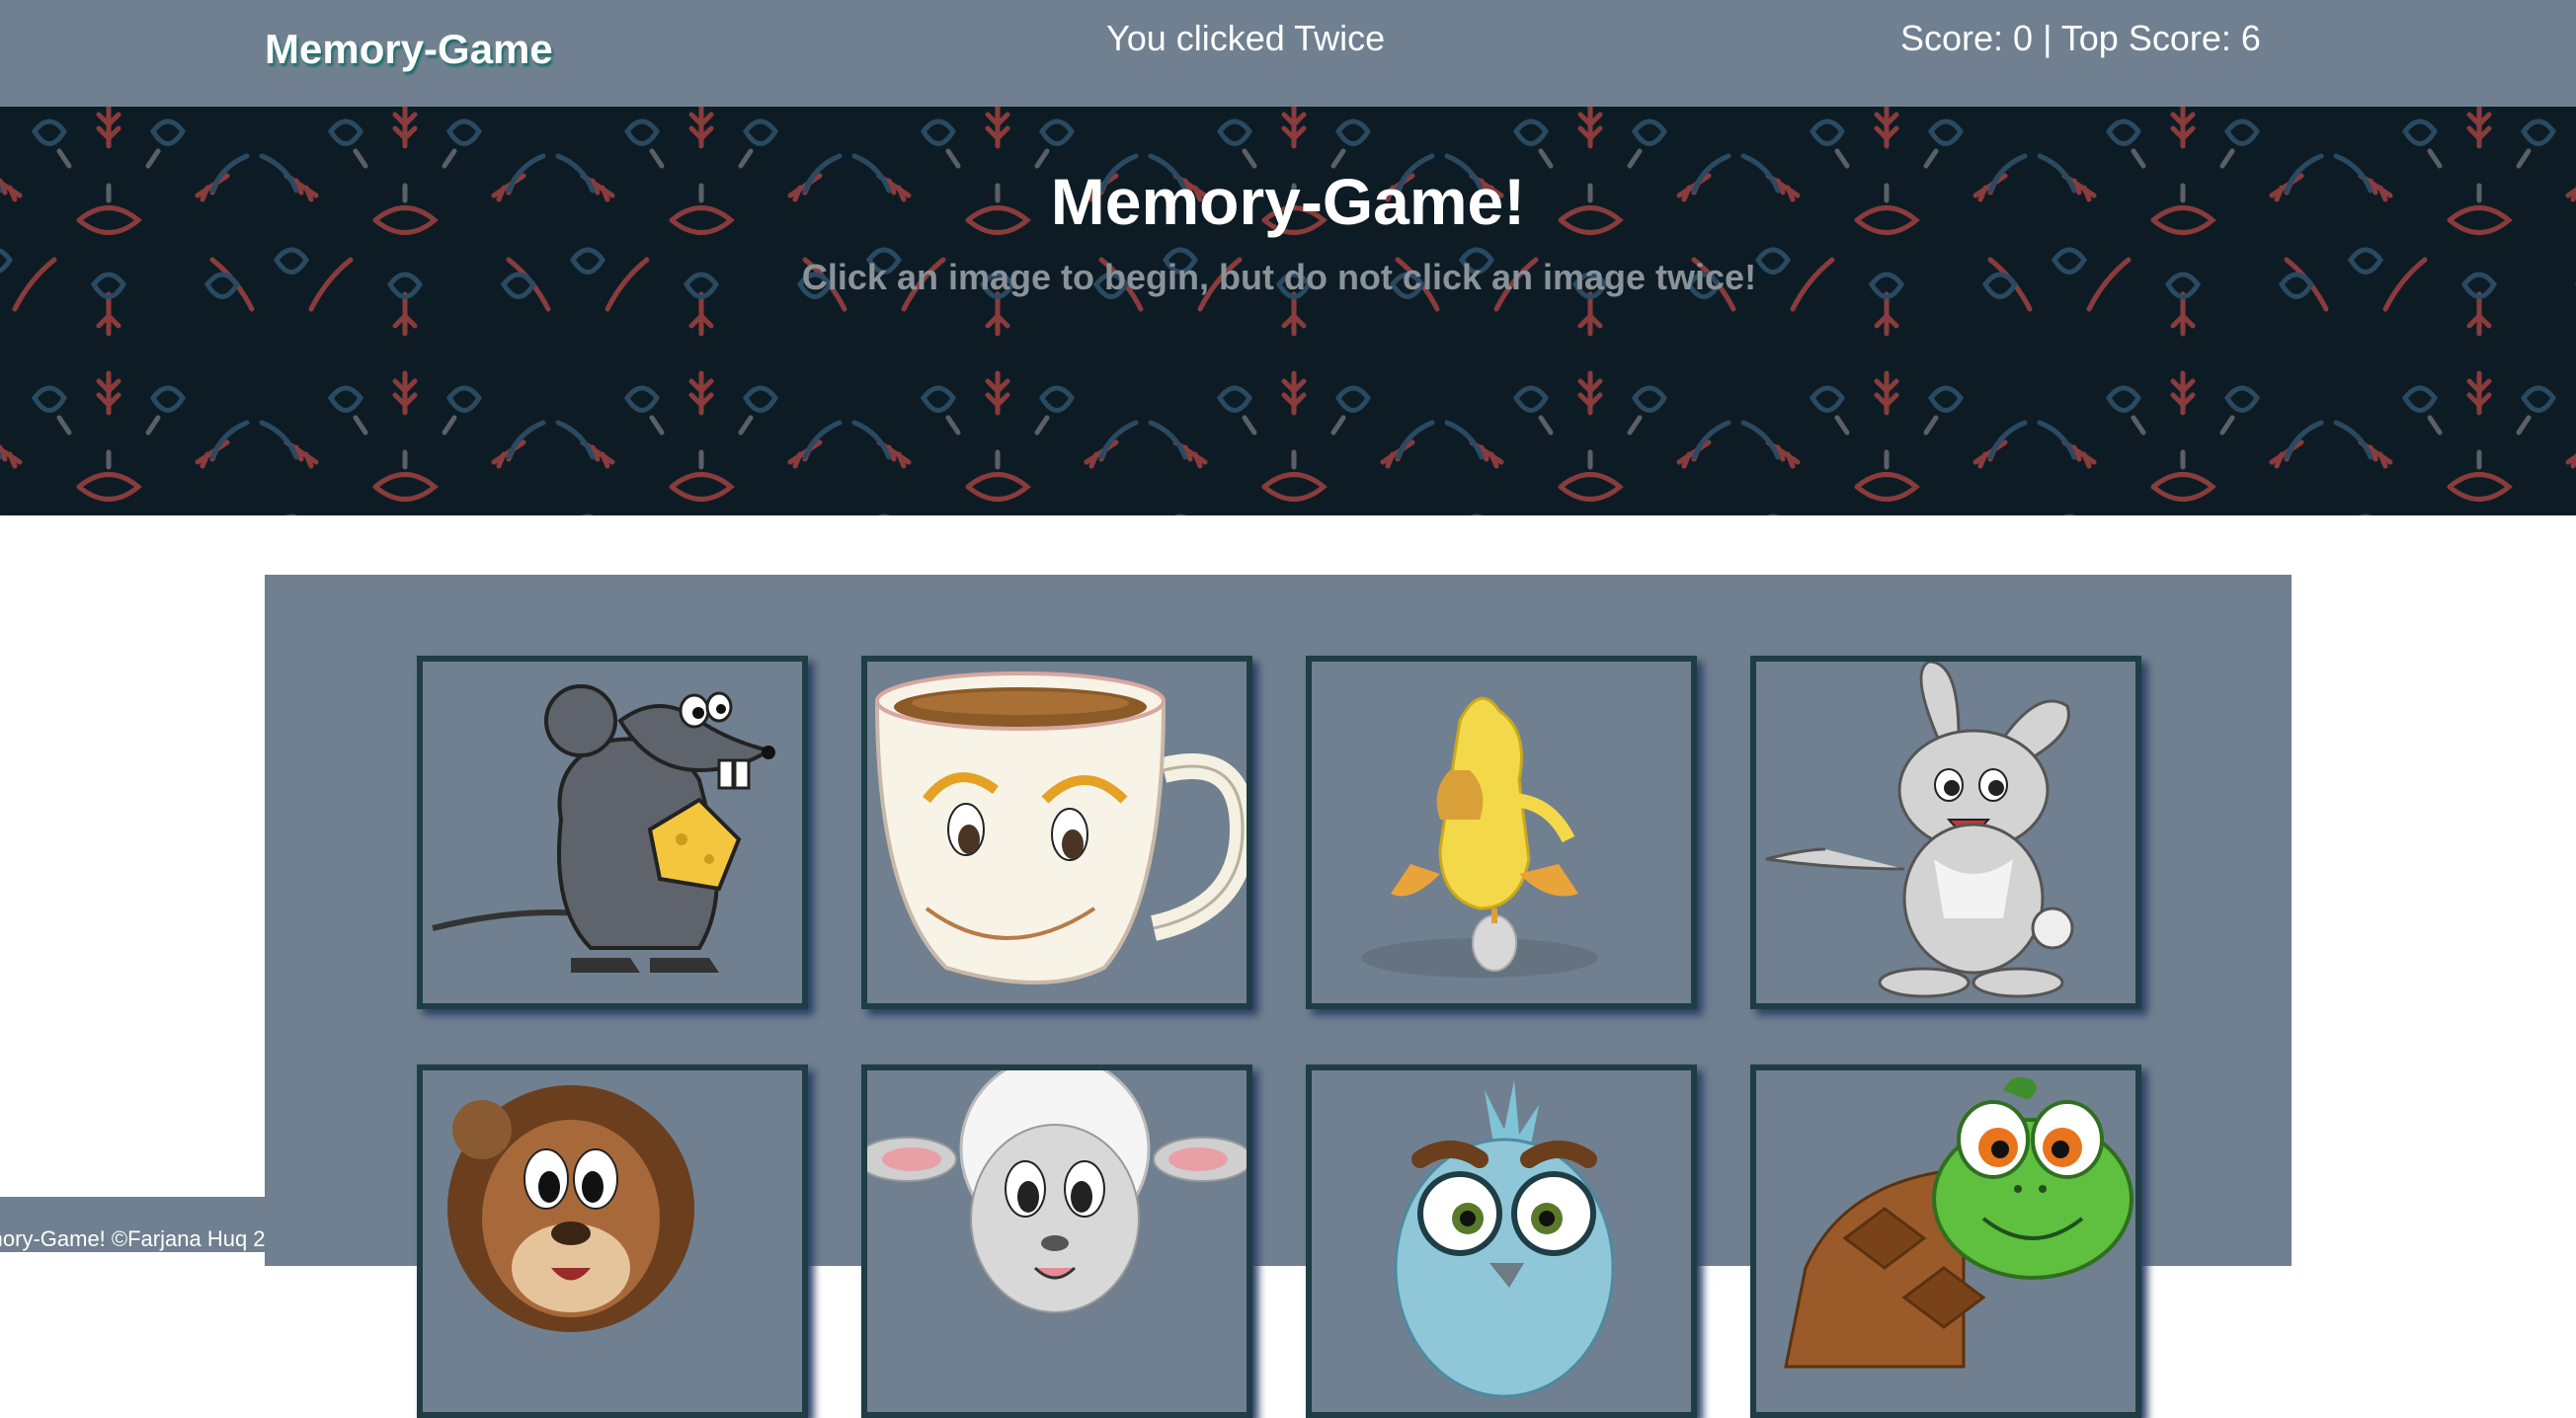 Image resolution: width=2576 pixels, height=1418 pixels. I want to click on rabbit-image, so click(1919, 830).